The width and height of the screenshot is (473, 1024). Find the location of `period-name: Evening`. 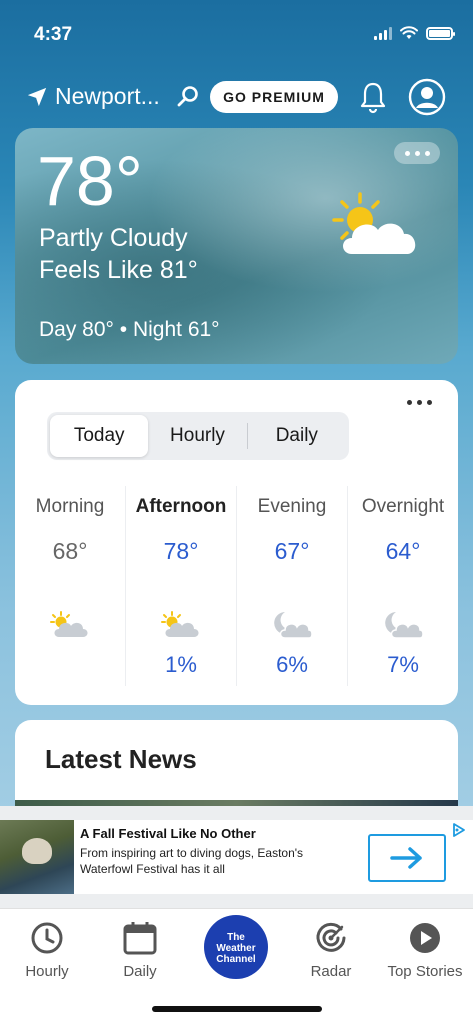

period-name: Evening is located at coordinates (292, 506).